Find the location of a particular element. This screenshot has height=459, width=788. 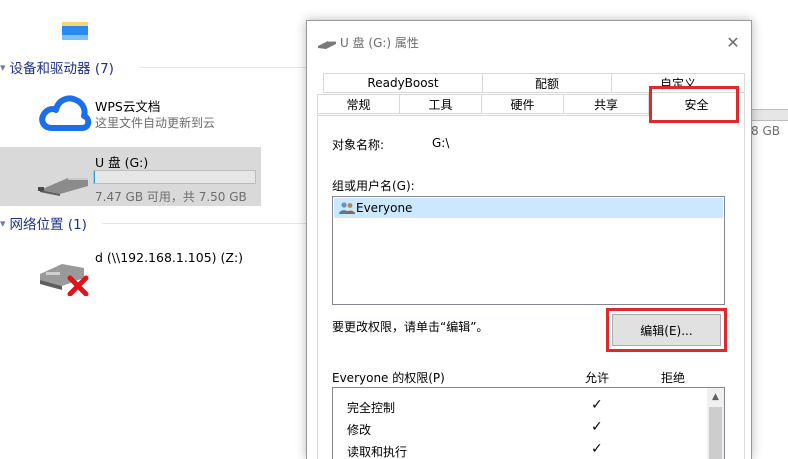

wps-item-title: WPS云文档 is located at coordinates (127, 105).